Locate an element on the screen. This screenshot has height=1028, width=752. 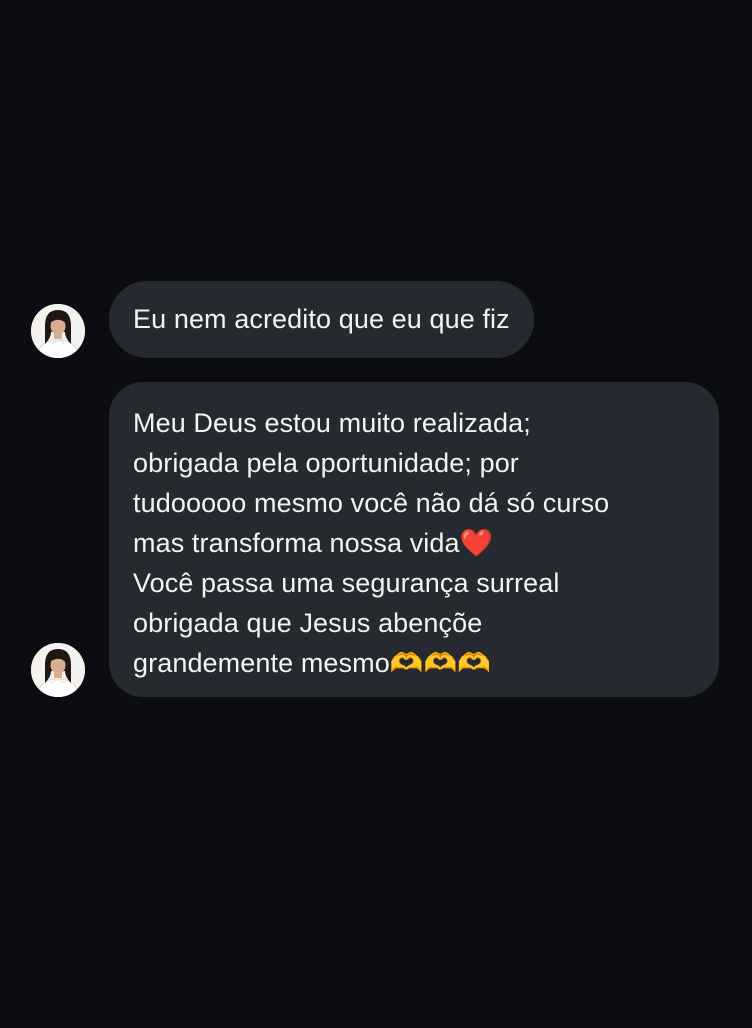
red-heart-emoji-icon: ❤️ is located at coordinates (476, 543).